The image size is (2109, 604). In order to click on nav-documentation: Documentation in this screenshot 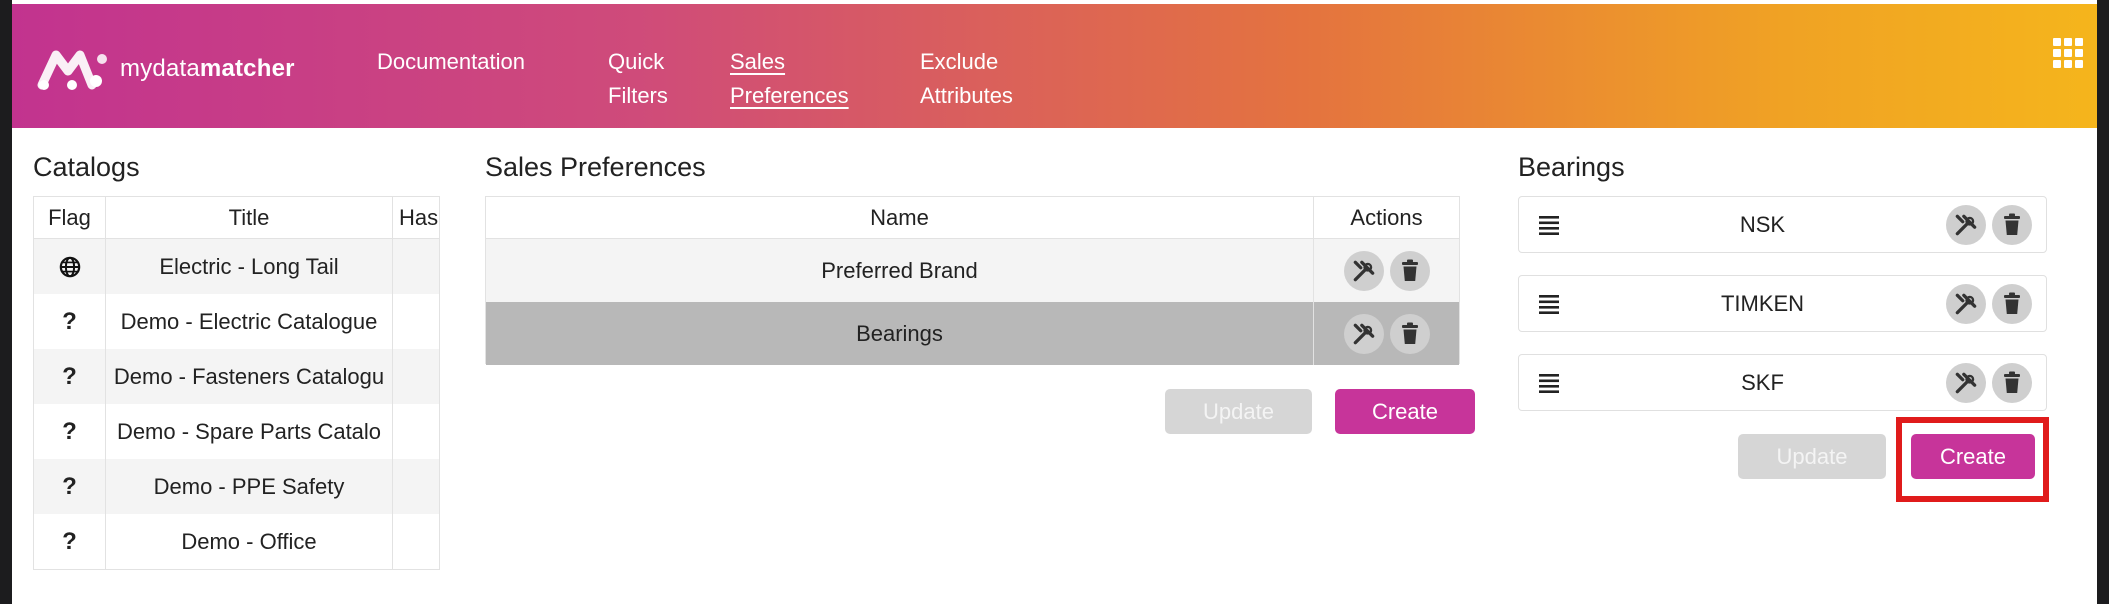, I will do `click(451, 62)`.